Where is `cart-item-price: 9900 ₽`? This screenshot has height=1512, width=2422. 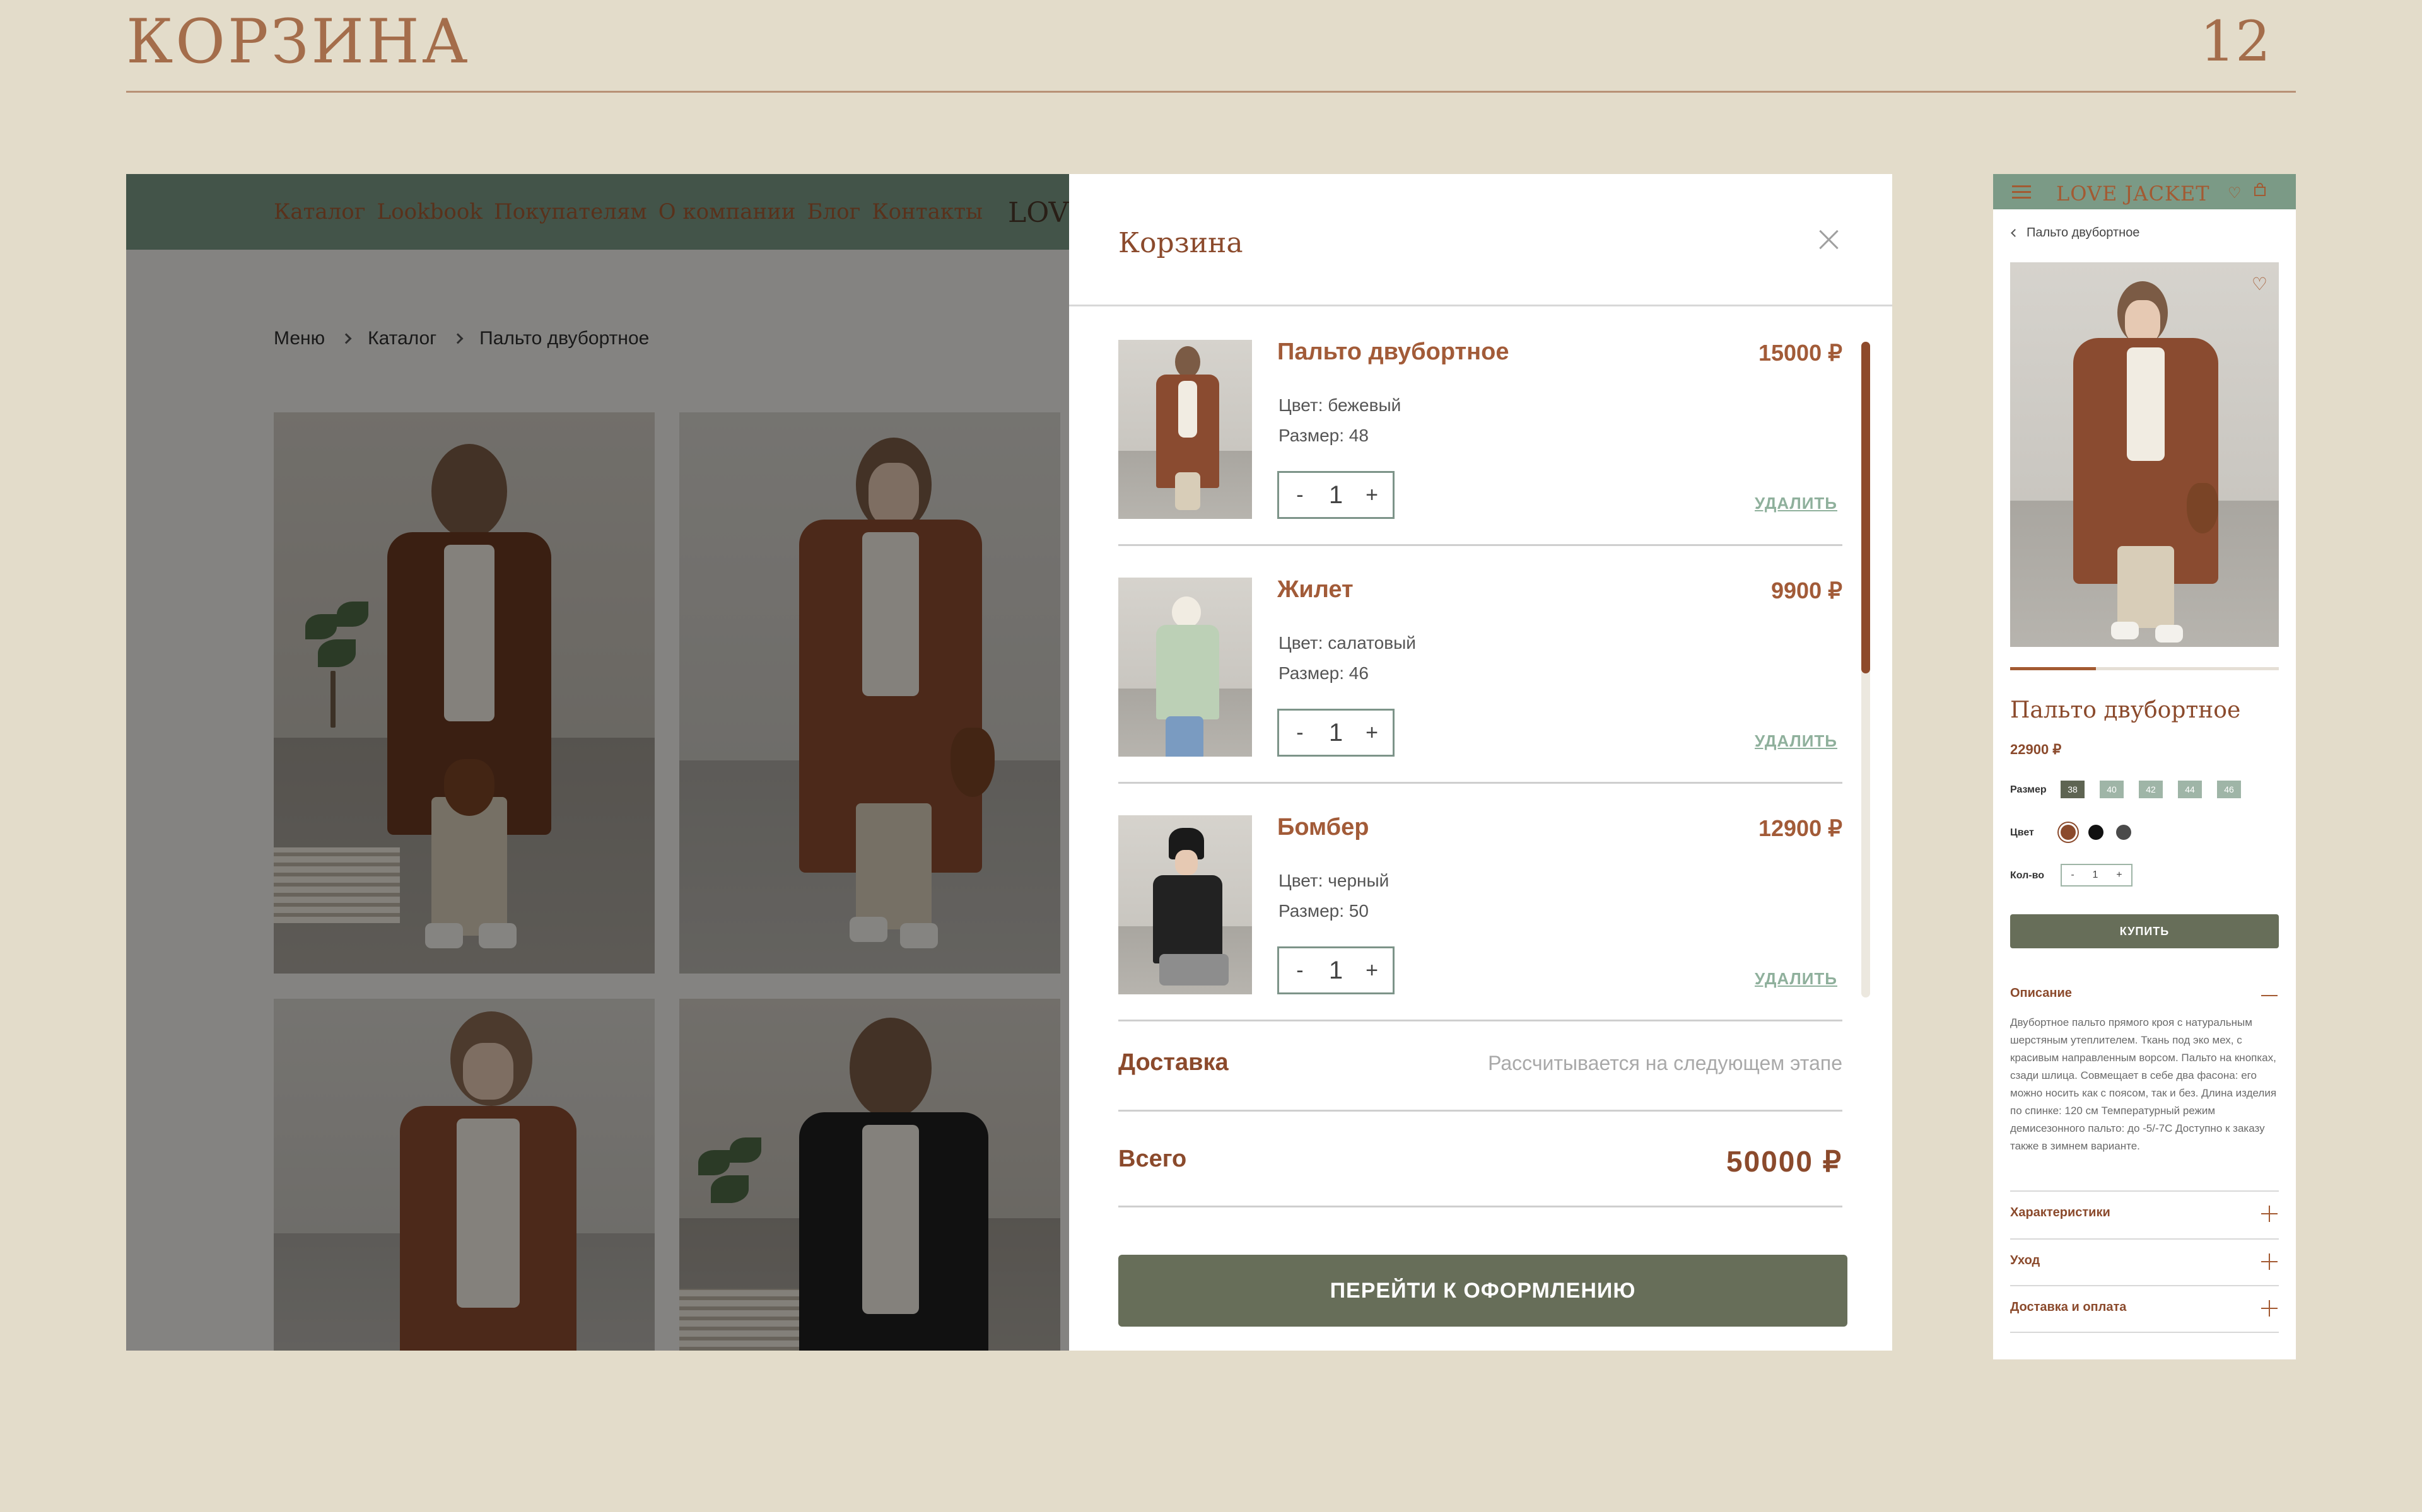 cart-item-price: 9900 ₽ is located at coordinates (1806, 591).